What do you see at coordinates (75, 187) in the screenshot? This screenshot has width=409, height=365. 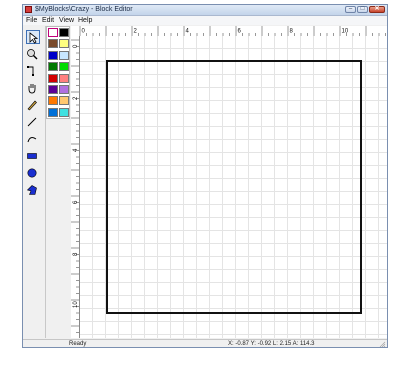 I see `left-ruler: 0 2 4 6 8 10` at bounding box center [75, 187].